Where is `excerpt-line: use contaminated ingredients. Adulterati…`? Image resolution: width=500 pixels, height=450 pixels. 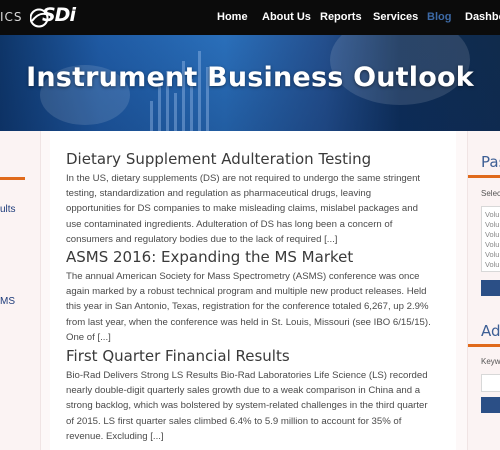 excerpt-line: use contaminated ingredients. Adulterati… is located at coordinates (229, 224).